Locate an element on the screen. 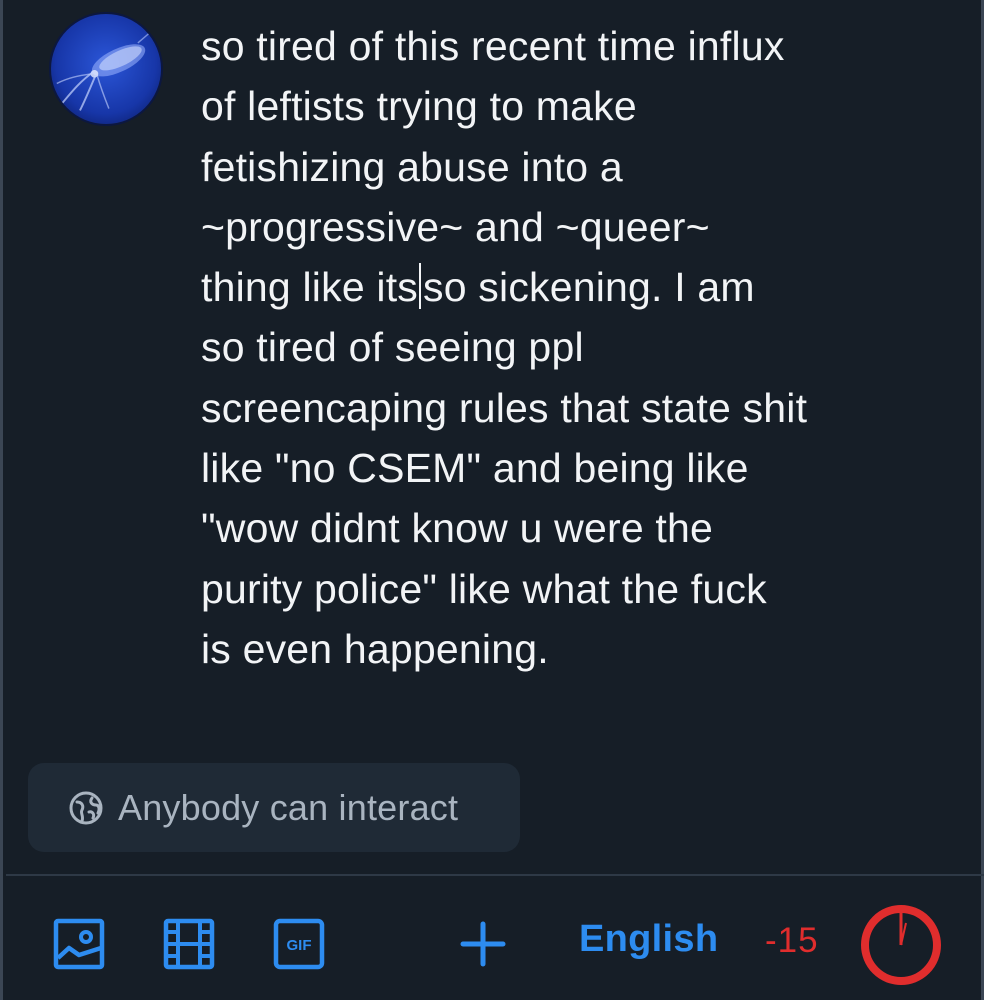  plus-icon is located at coordinates (483, 944).